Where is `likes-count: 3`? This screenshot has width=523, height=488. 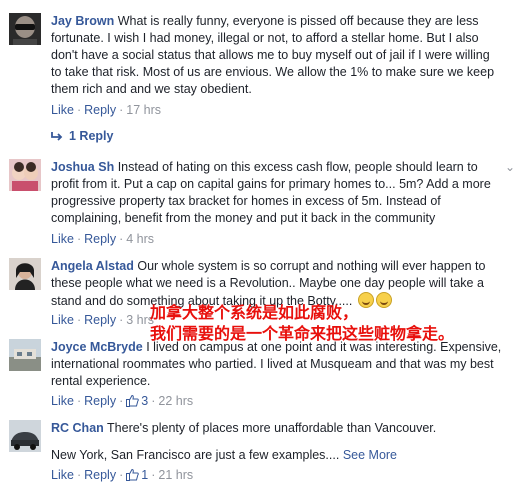
likes-count: 3 is located at coordinates (137, 401).